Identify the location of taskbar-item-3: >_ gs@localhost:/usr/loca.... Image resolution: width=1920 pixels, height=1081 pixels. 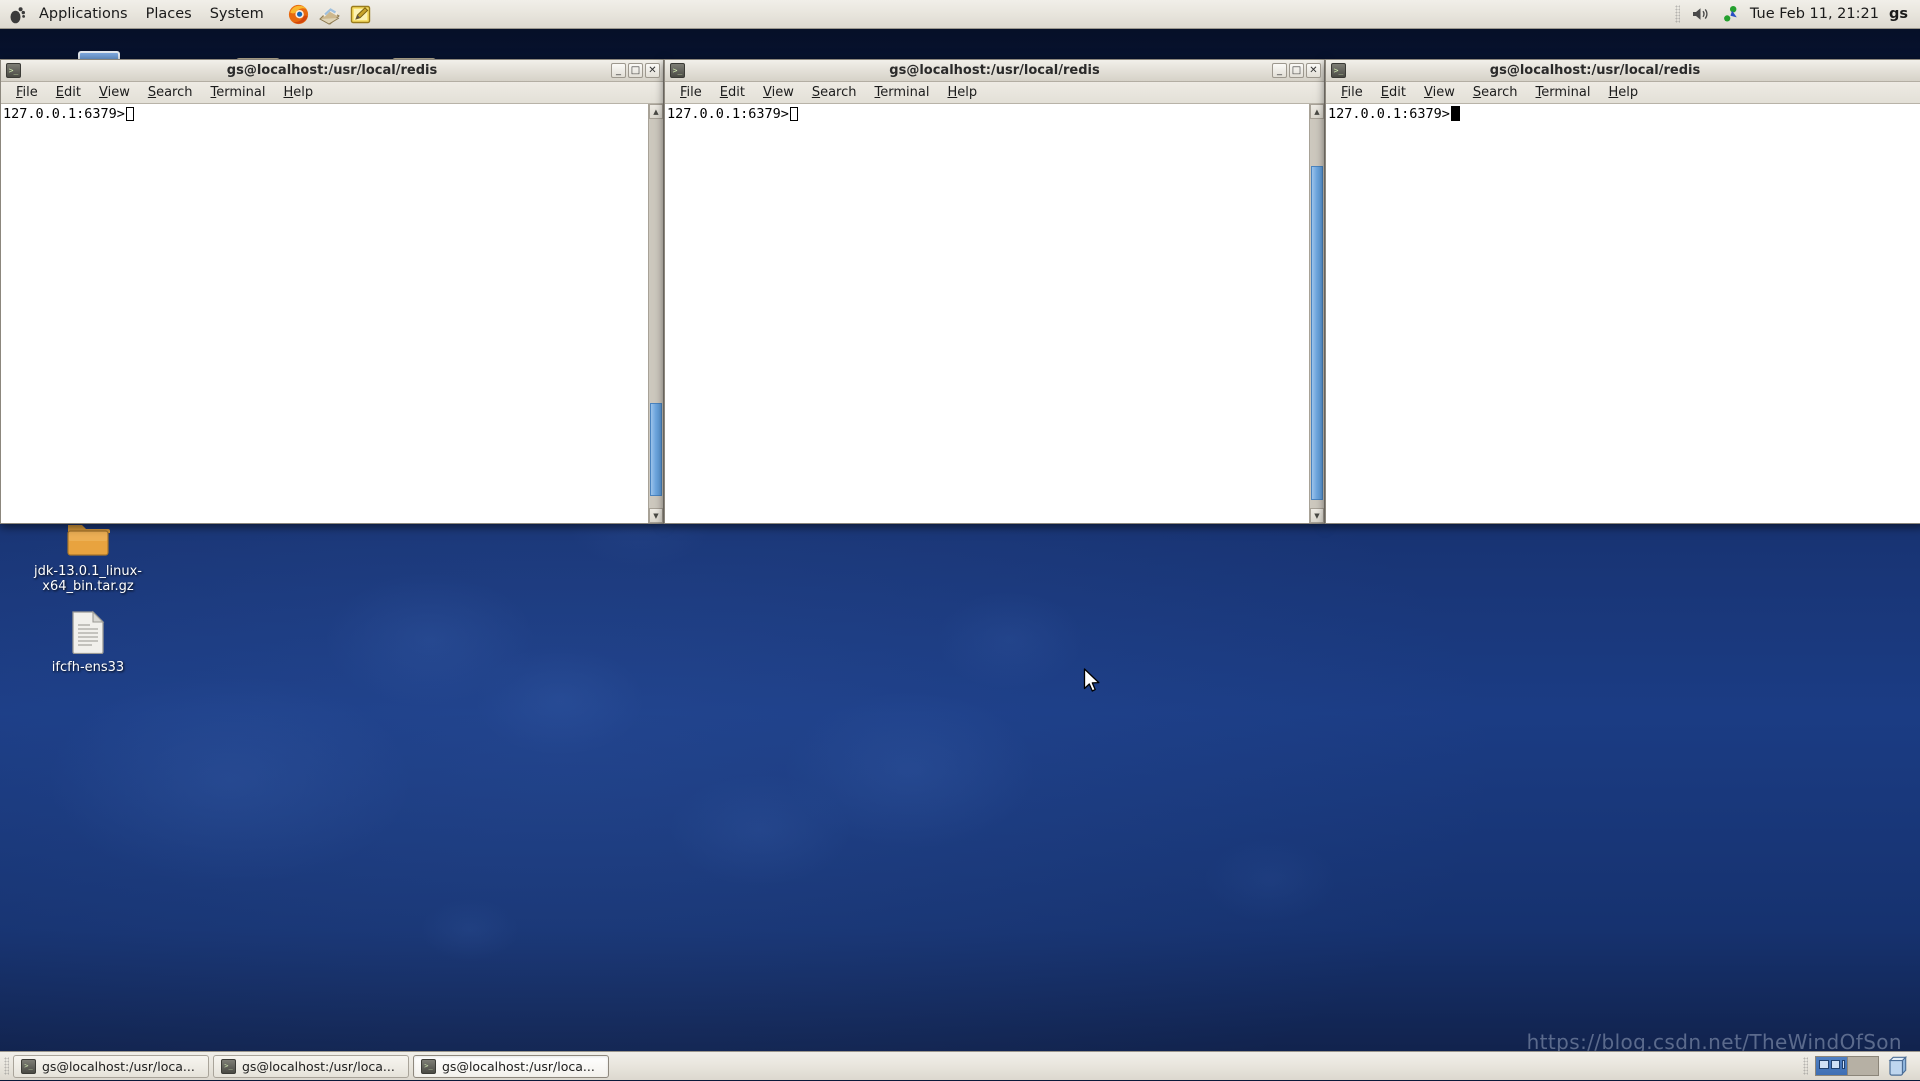
(511, 1066).